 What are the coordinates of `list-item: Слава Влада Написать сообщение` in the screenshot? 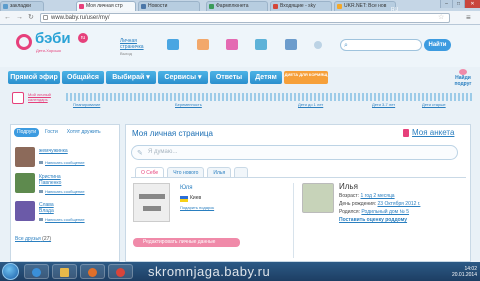 It's located at (67, 212).